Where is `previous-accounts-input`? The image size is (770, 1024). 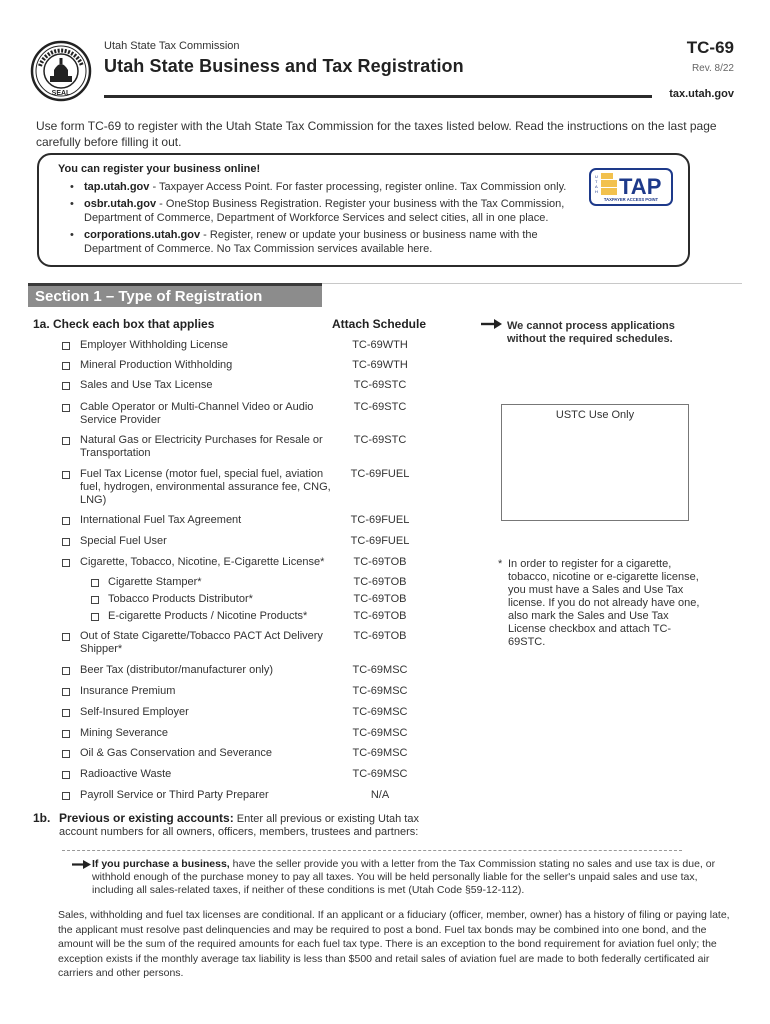
previous-accounts-input is located at coordinates (372, 850).